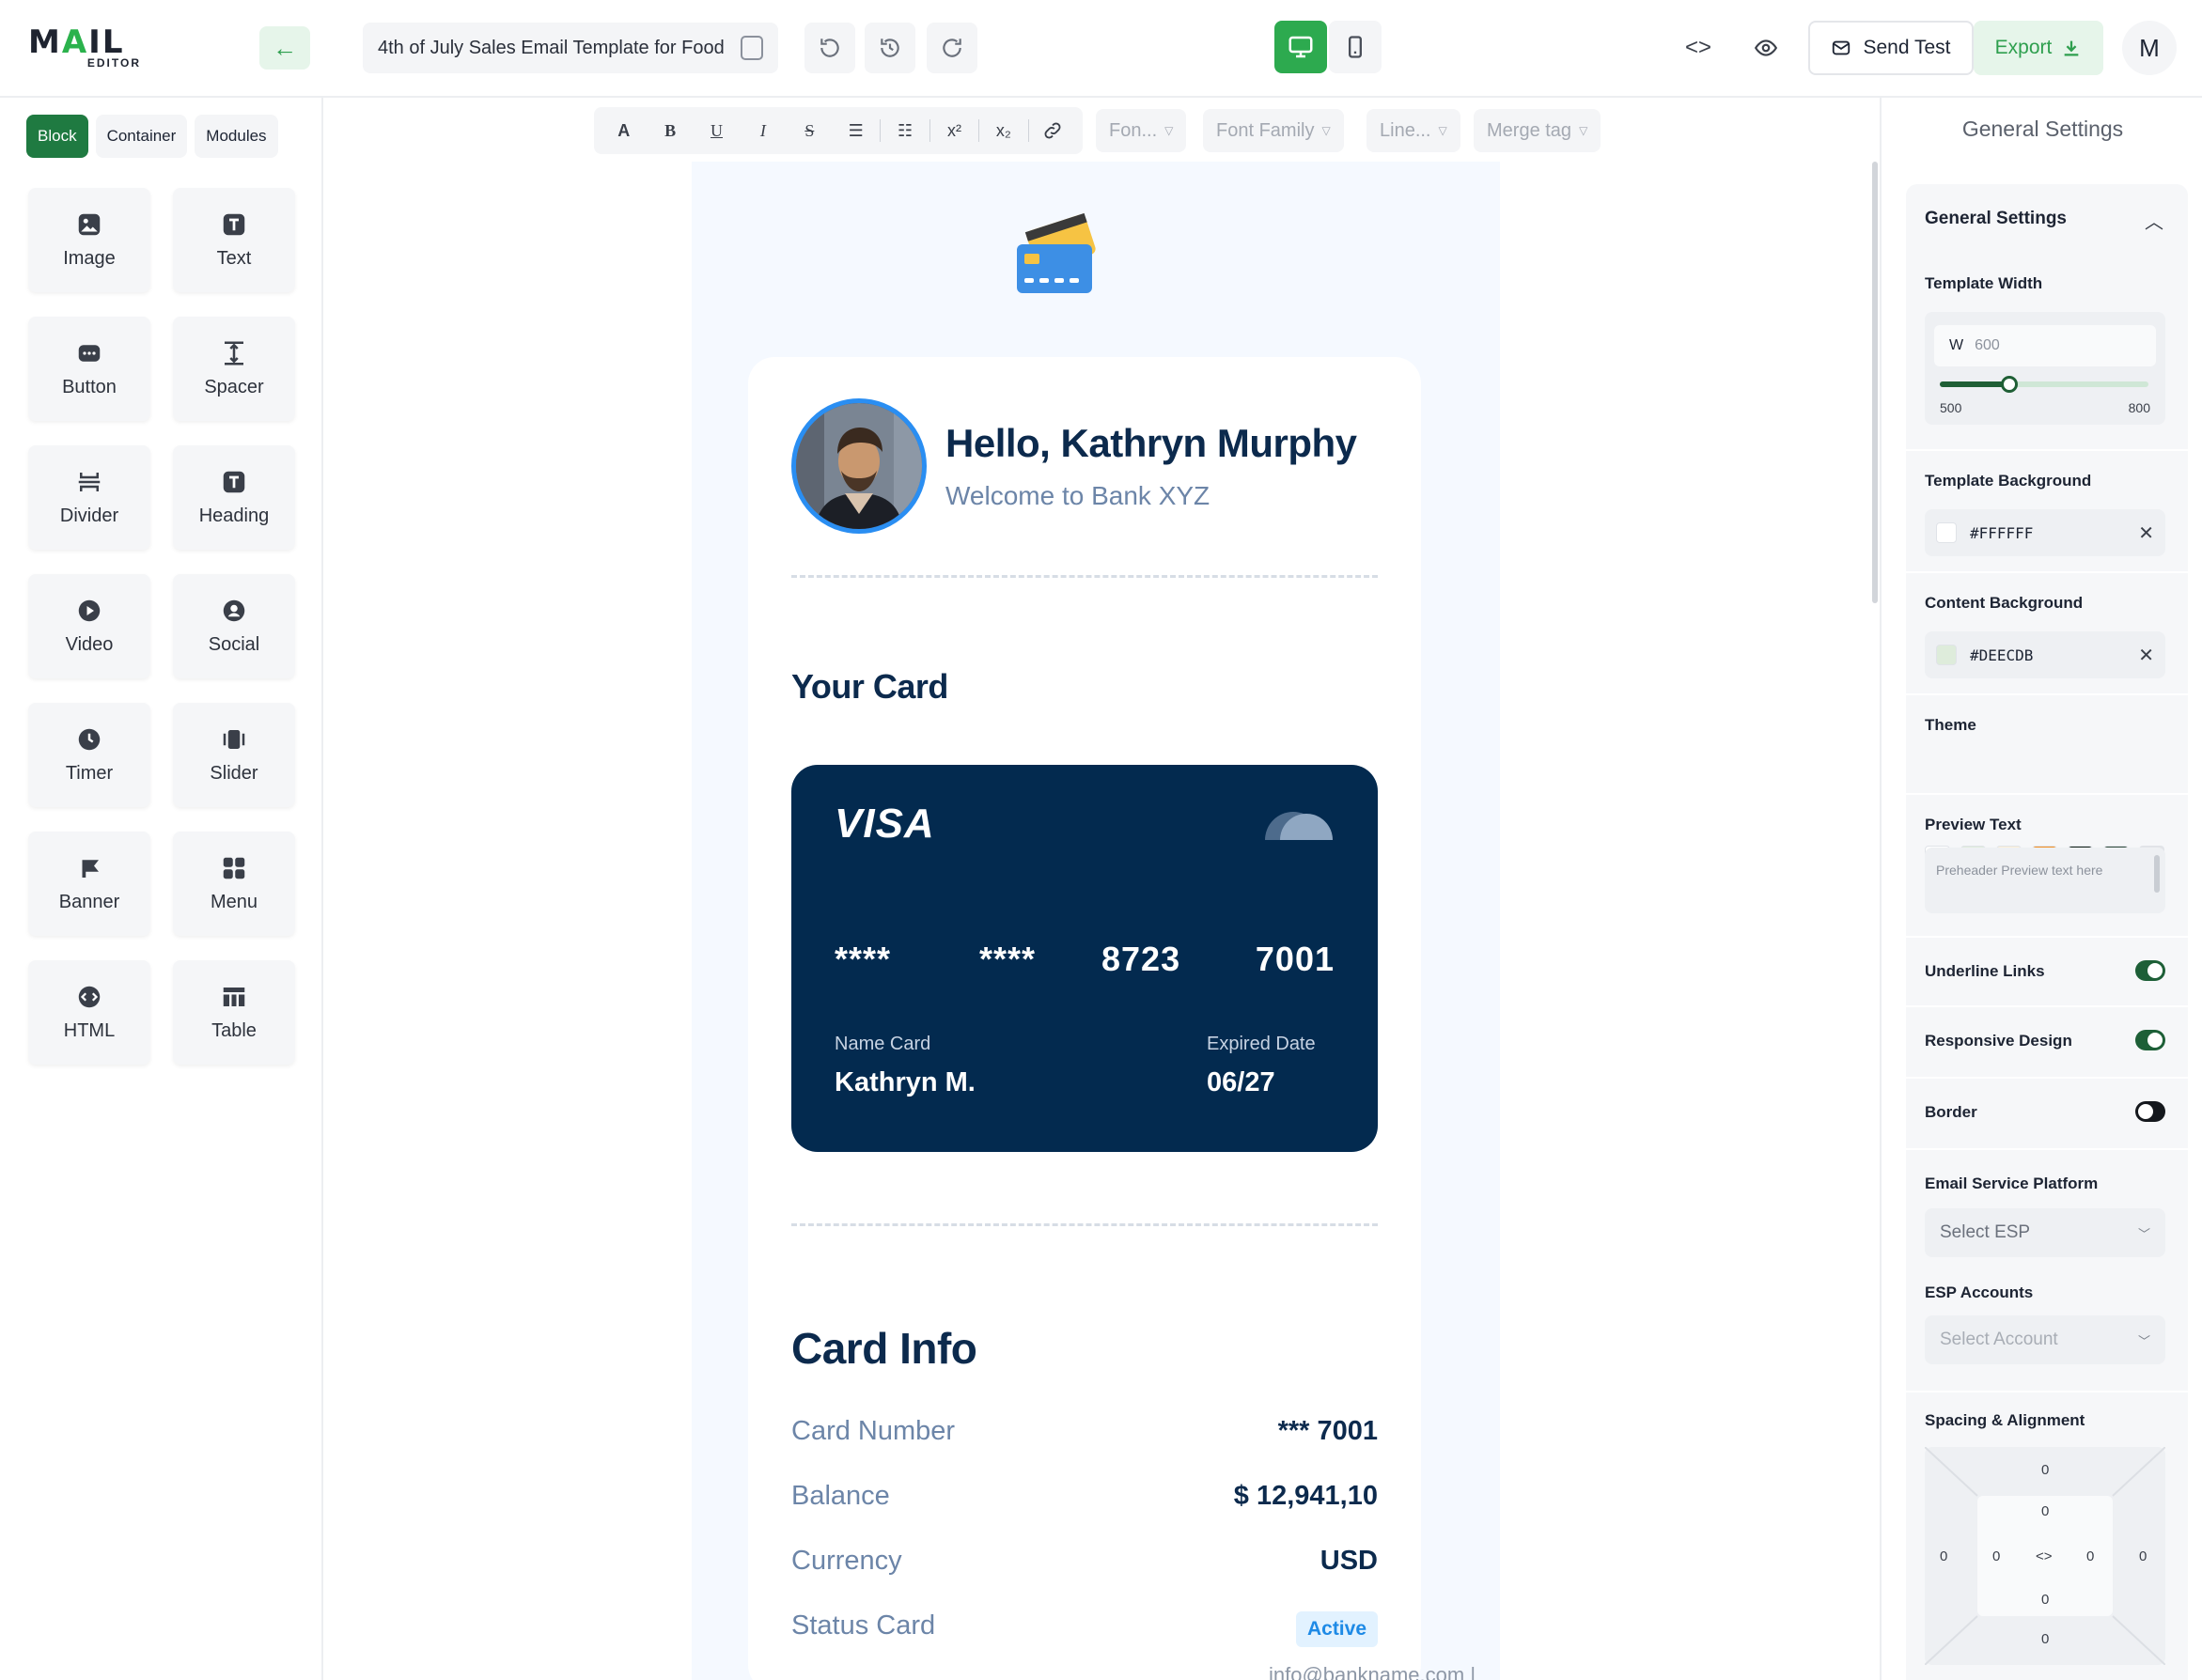 Image resolution: width=2202 pixels, height=1680 pixels. What do you see at coordinates (141, 136) in the screenshot?
I see `tab-container: Container` at bounding box center [141, 136].